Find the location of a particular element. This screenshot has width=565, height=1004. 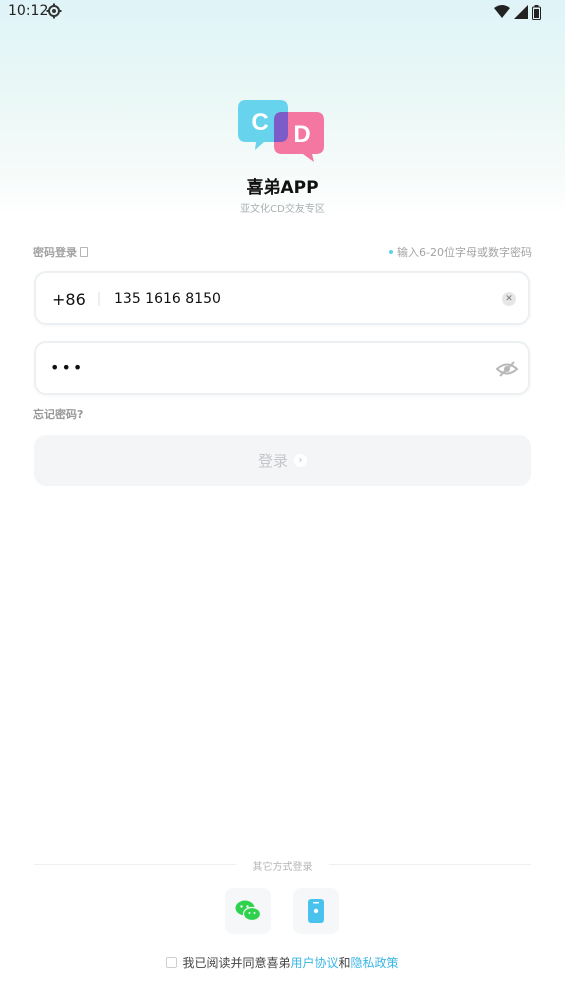

wechat-icon is located at coordinates (248, 911).